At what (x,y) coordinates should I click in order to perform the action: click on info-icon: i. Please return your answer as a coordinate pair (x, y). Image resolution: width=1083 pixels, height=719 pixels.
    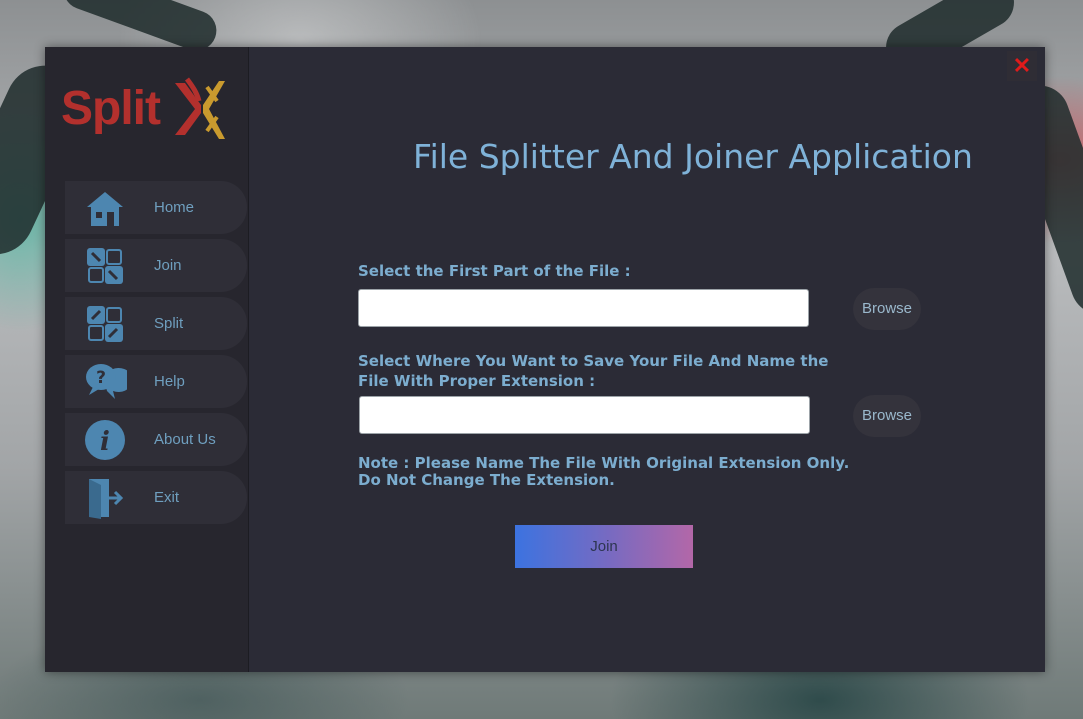
    Looking at the image, I should click on (105, 440).